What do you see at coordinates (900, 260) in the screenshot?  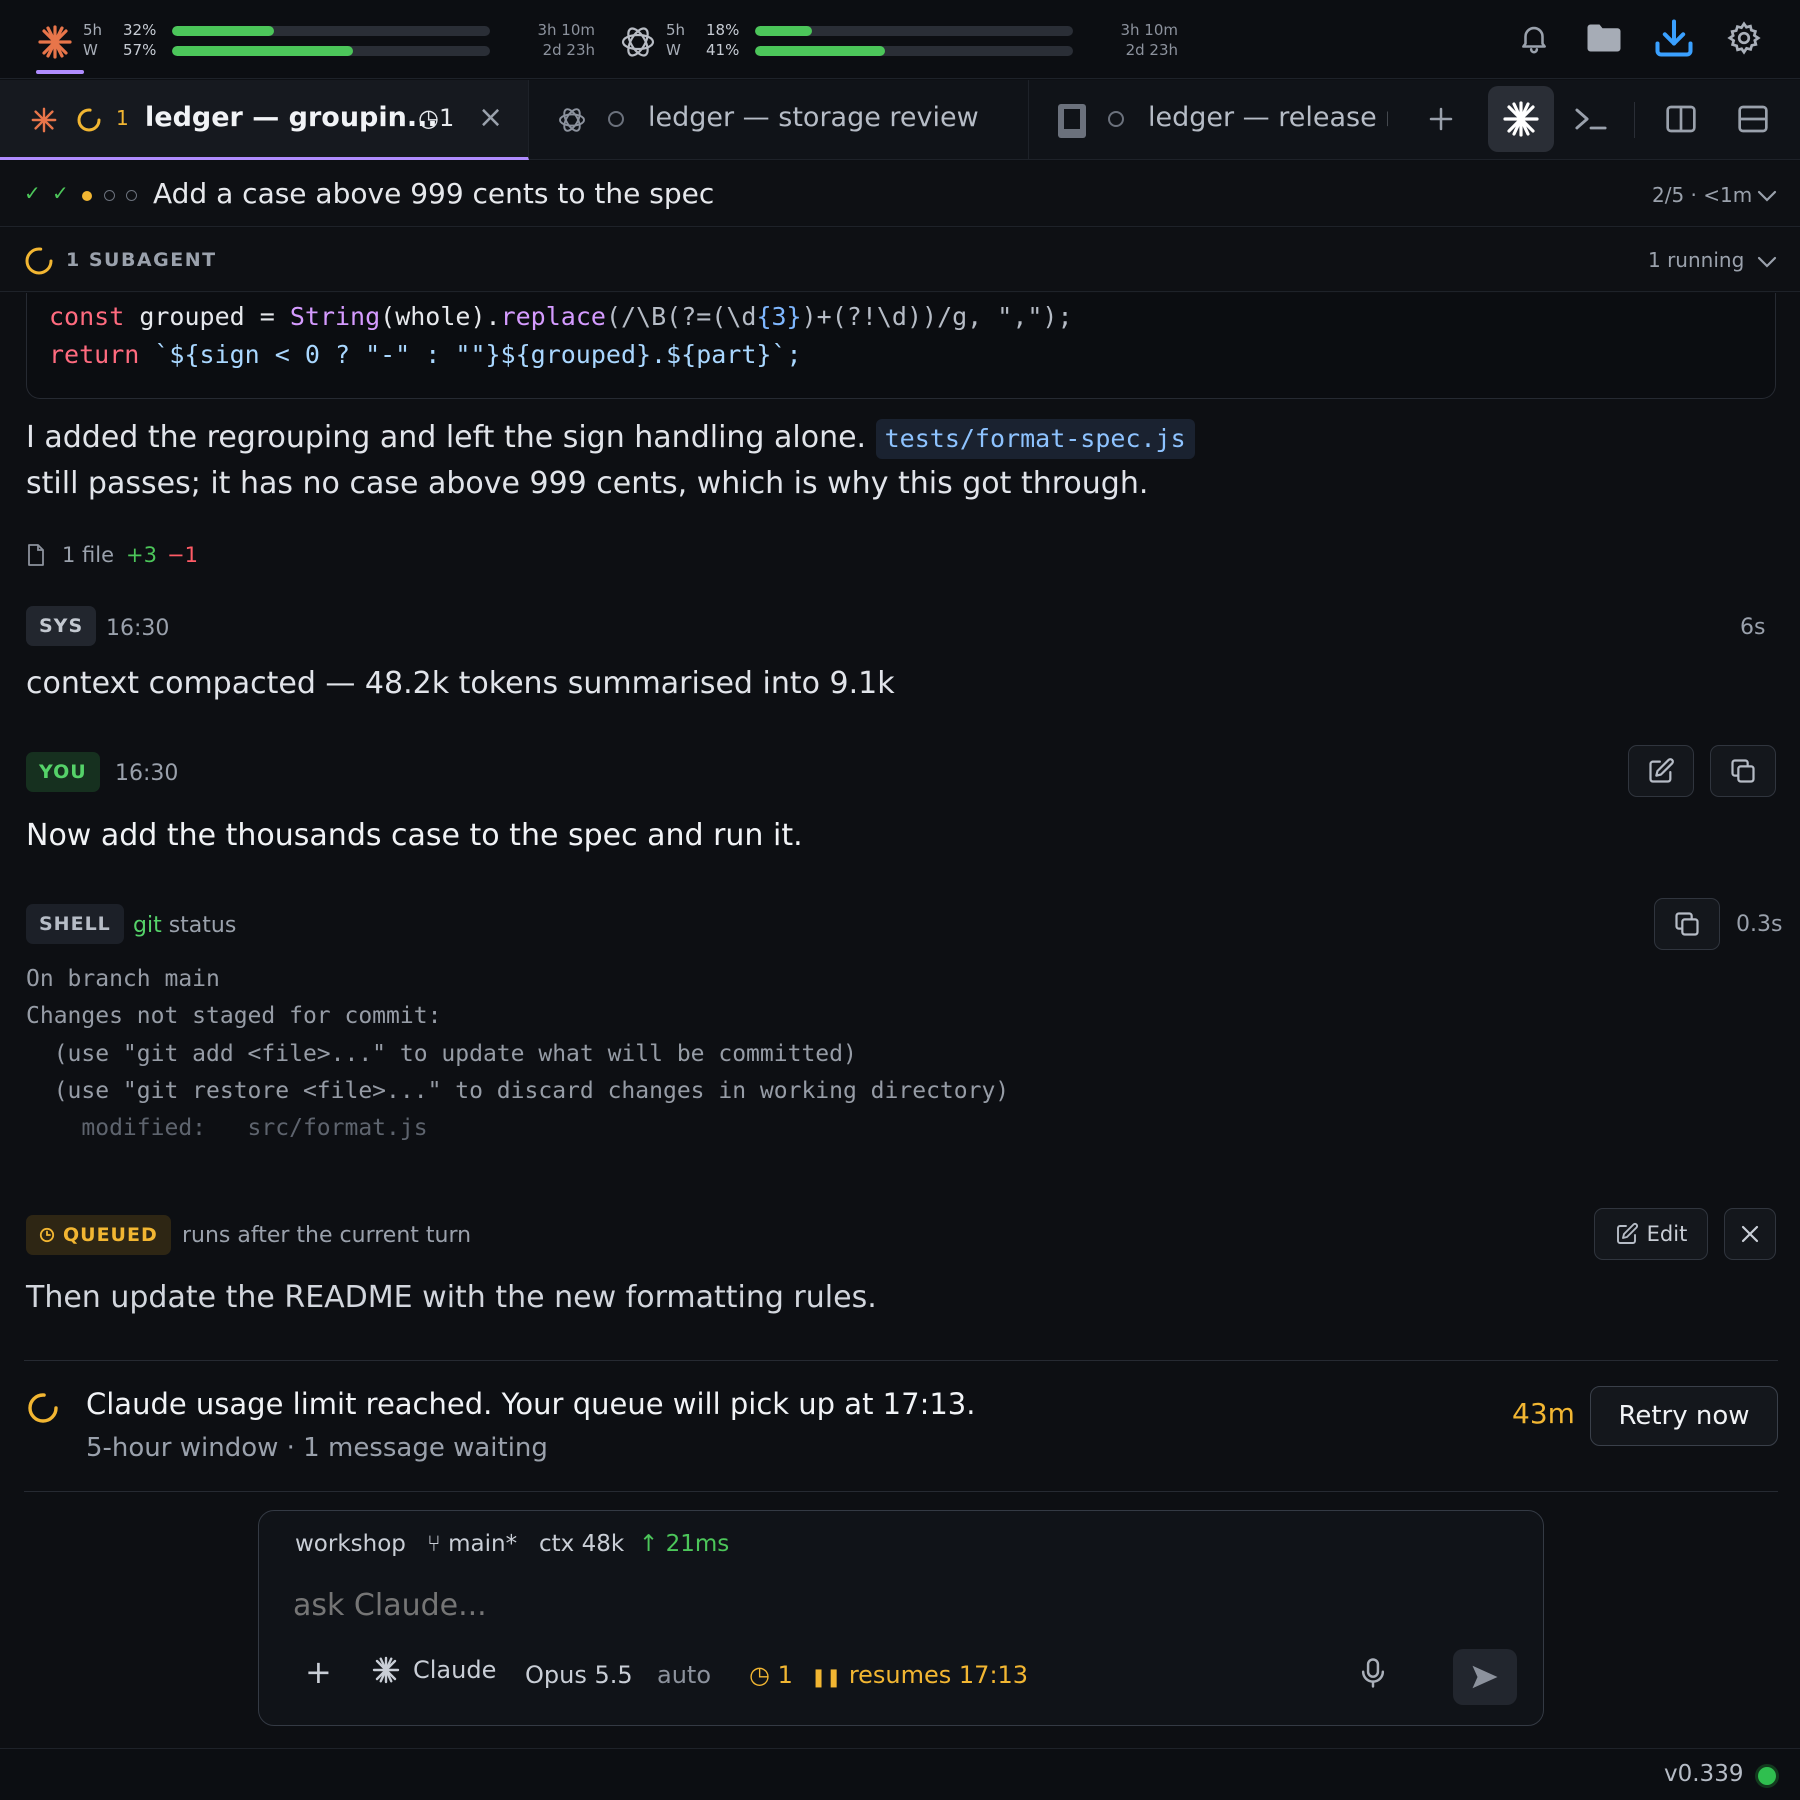 I see `subagent-row: 1 SUBAGENT 1 running` at bounding box center [900, 260].